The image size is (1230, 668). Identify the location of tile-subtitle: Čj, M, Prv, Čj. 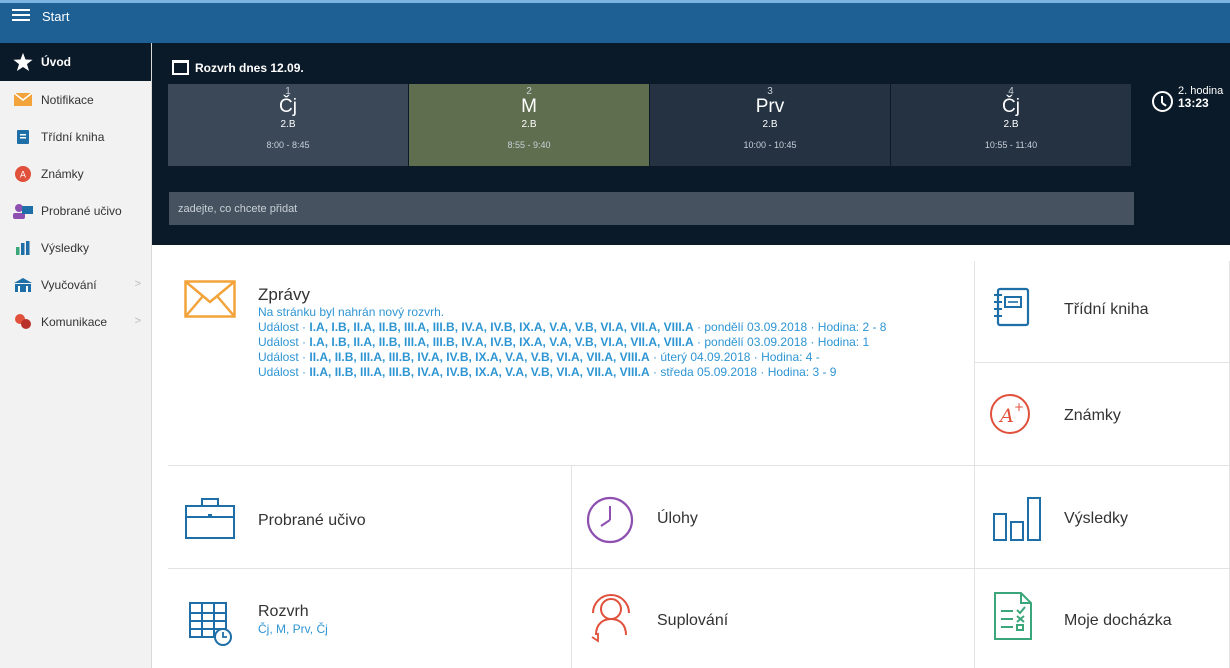
(293, 629).